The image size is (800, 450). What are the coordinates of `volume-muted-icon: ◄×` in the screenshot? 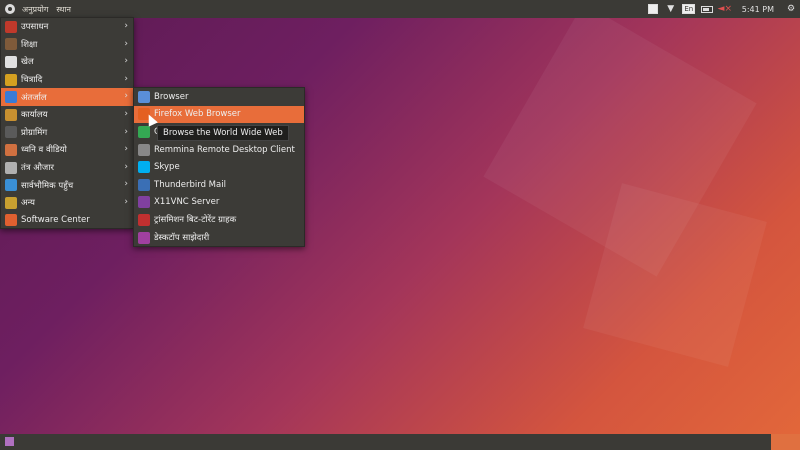 It's located at (725, 9).